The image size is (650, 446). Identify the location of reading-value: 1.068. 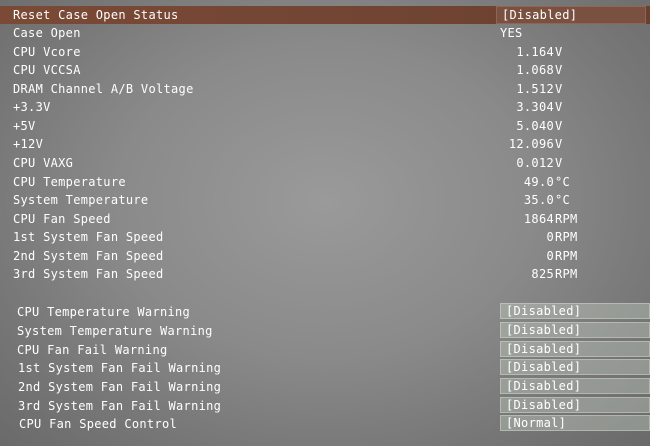
(535, 70).